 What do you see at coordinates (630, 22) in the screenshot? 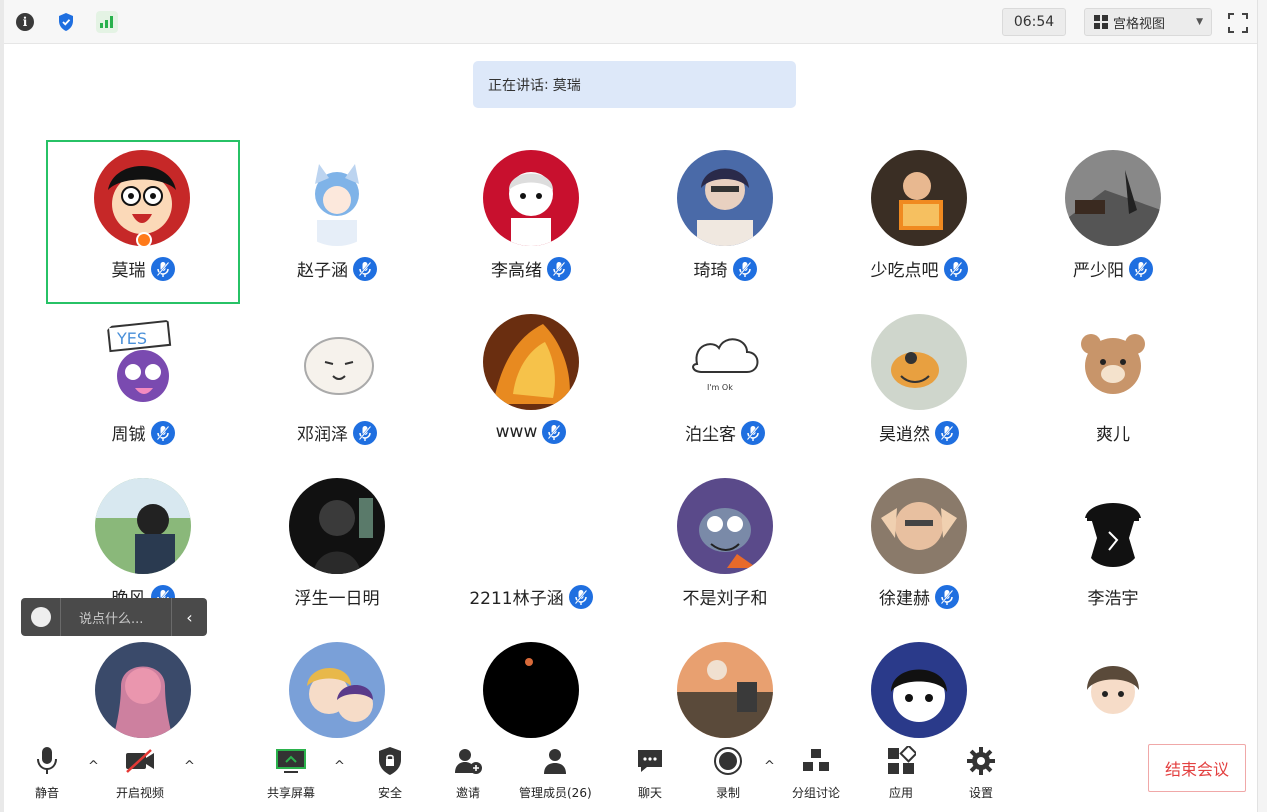
I see `top-bar: i 06:54 宫格视图 ▼` at bounding box center [630, 22].